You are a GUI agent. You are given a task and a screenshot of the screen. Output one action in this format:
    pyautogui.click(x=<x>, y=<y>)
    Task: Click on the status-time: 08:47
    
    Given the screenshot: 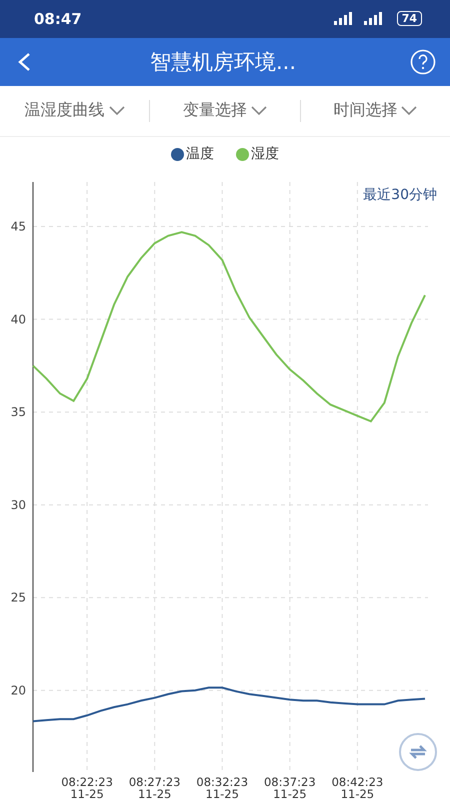 What is the action you would take?
    pyautogui.click(x=58, y=19)
    